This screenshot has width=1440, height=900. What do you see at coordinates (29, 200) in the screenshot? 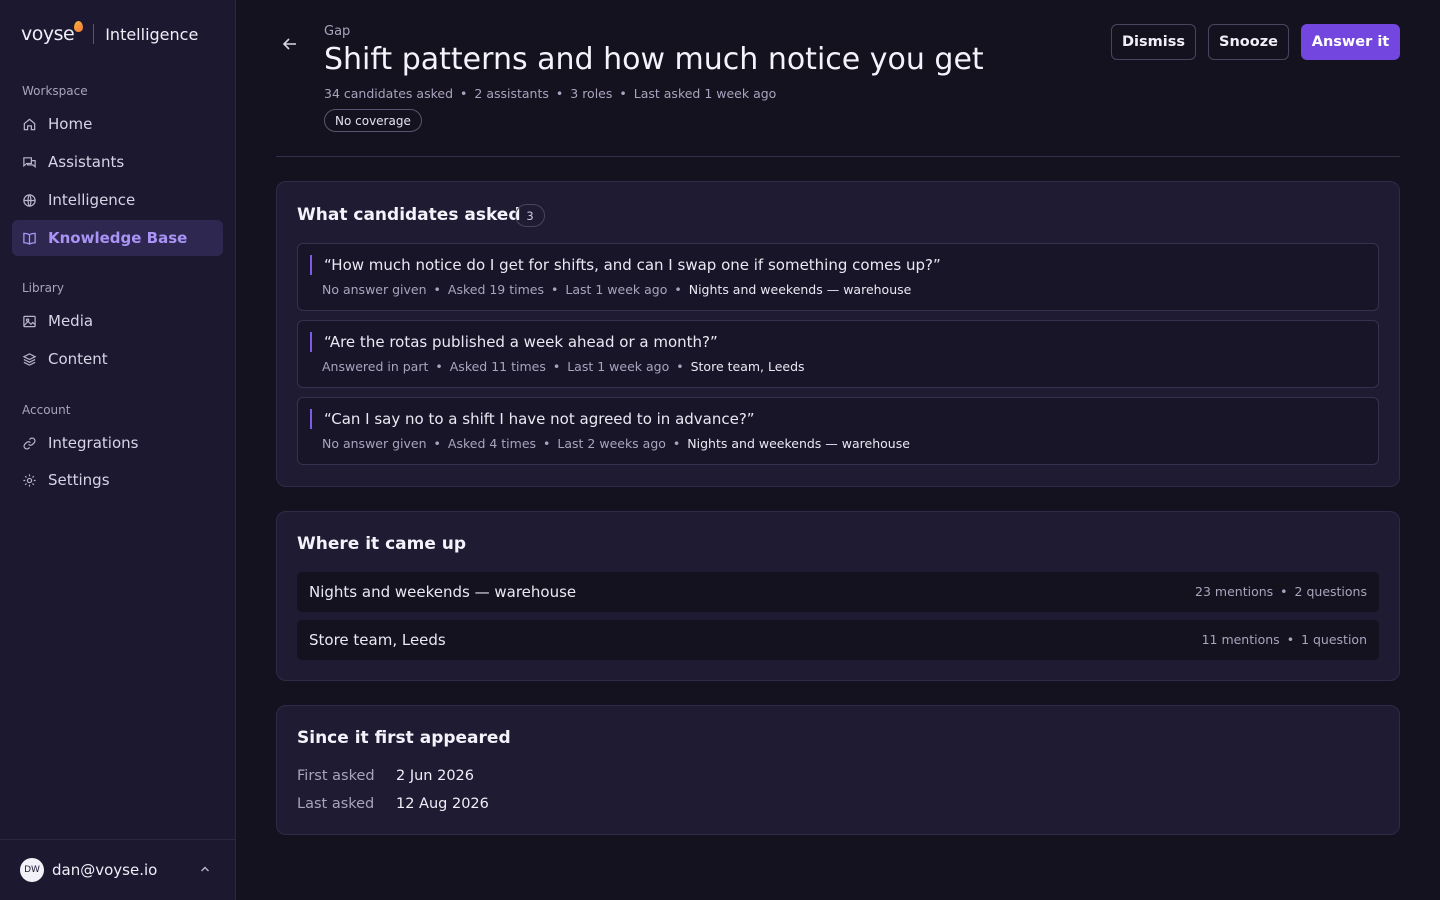
I see `globe-icon` at bounding box center [29, 200].